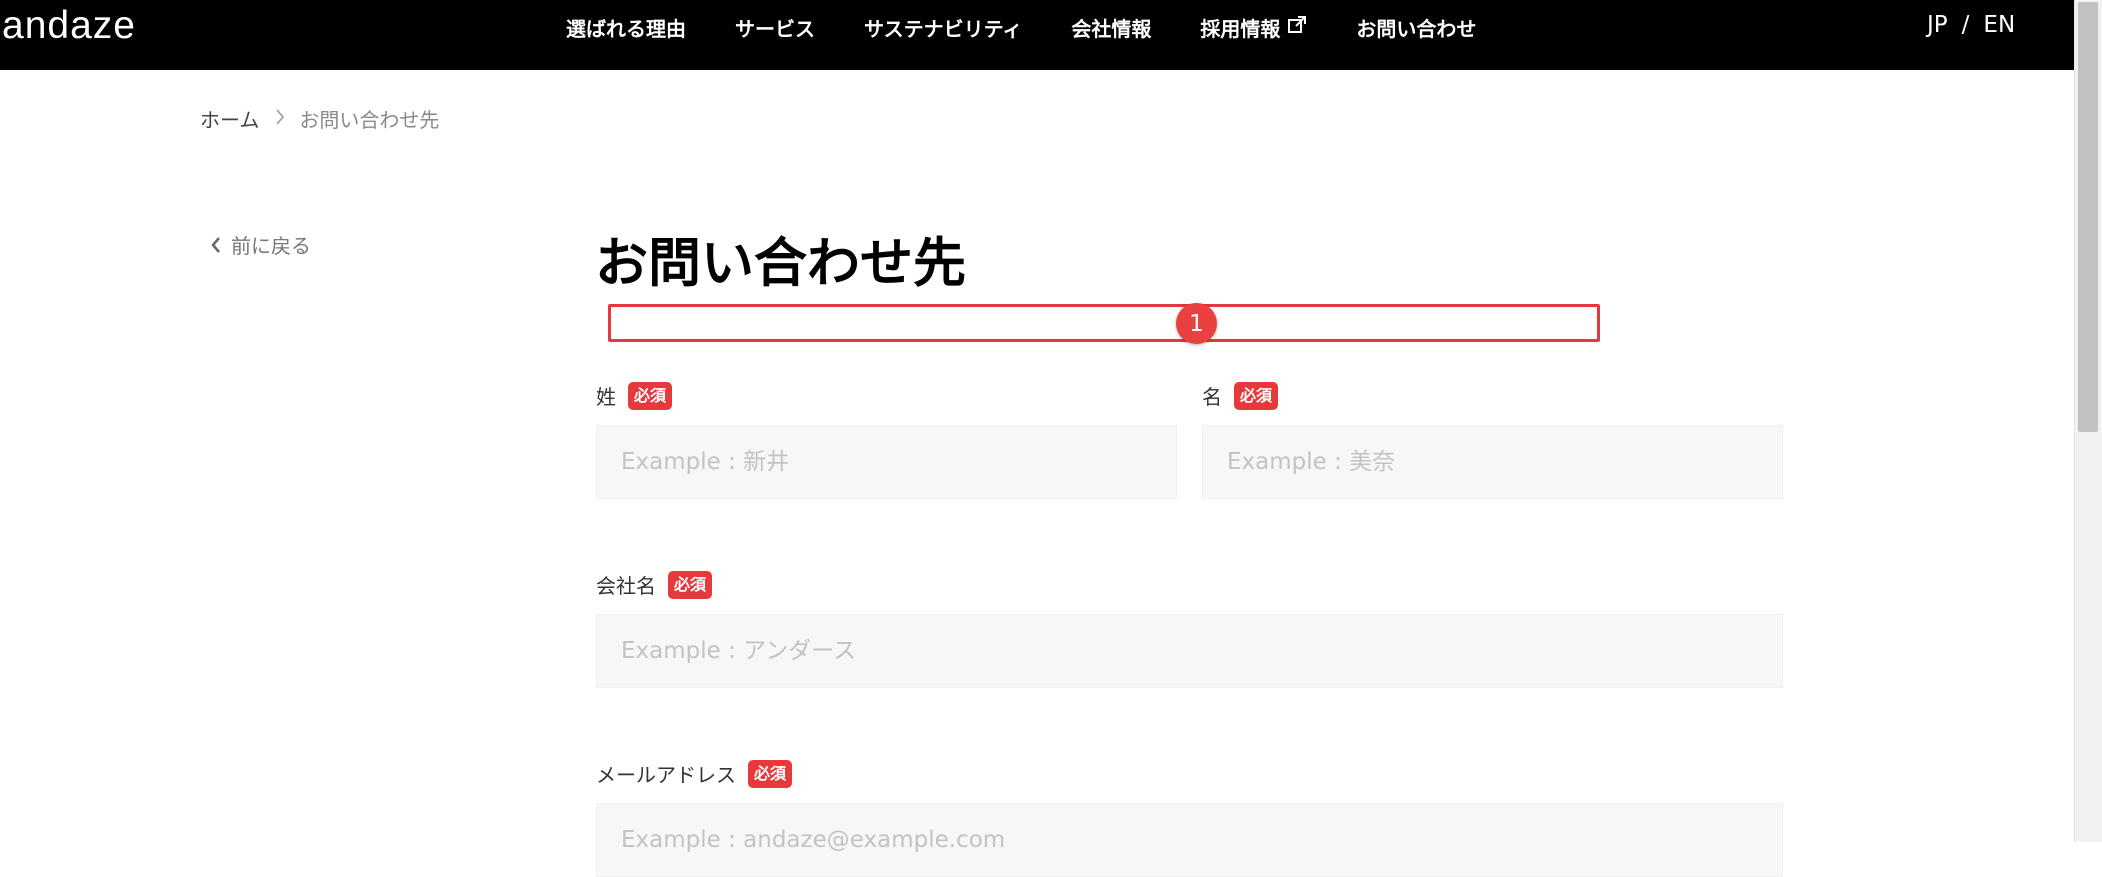  I want to click on annotation-number-badge: 1, so click(1196, 323).